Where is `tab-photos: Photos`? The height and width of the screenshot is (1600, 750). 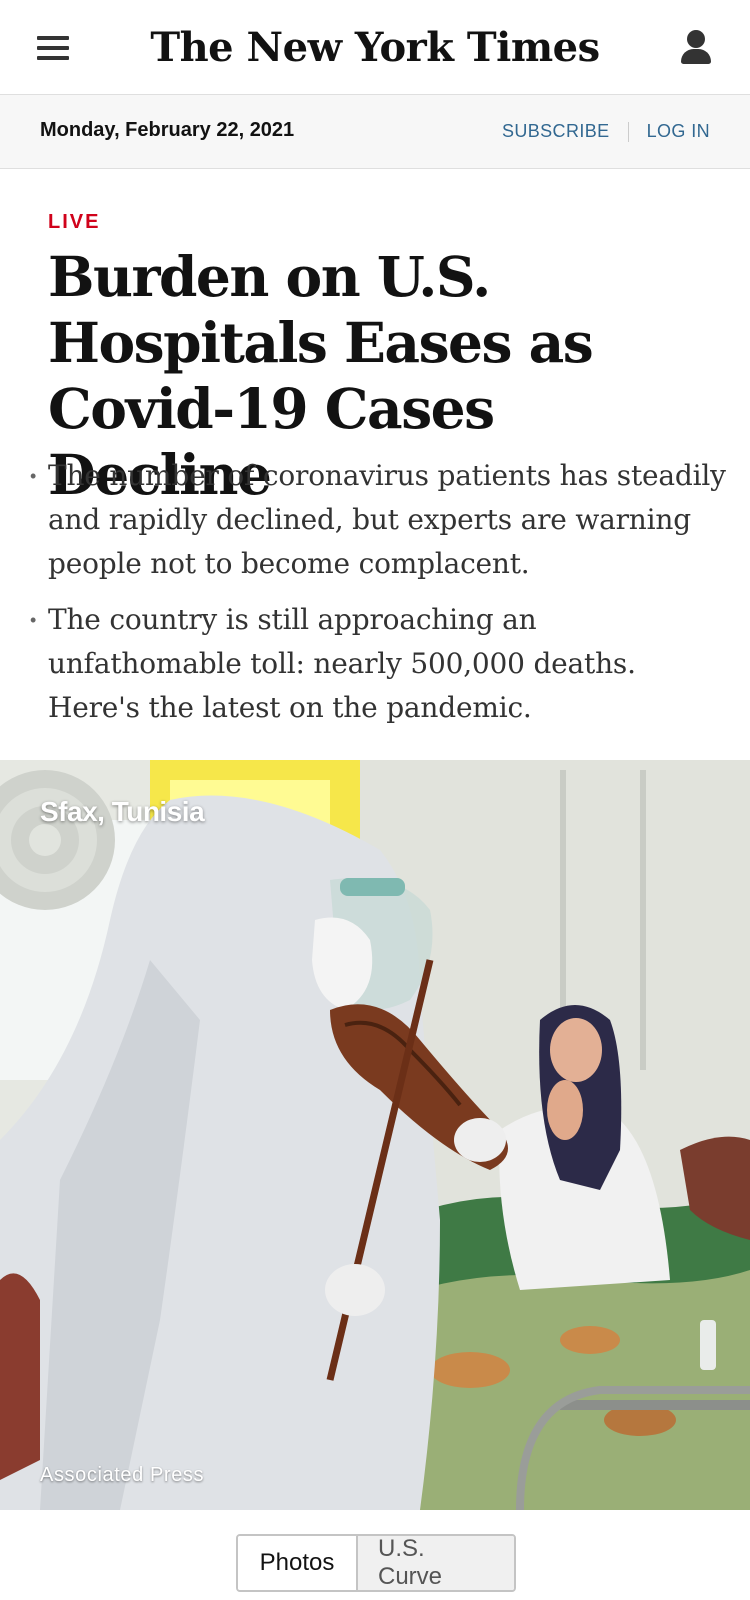
tab-photos: Photos is located at coordinates (297, 1563).